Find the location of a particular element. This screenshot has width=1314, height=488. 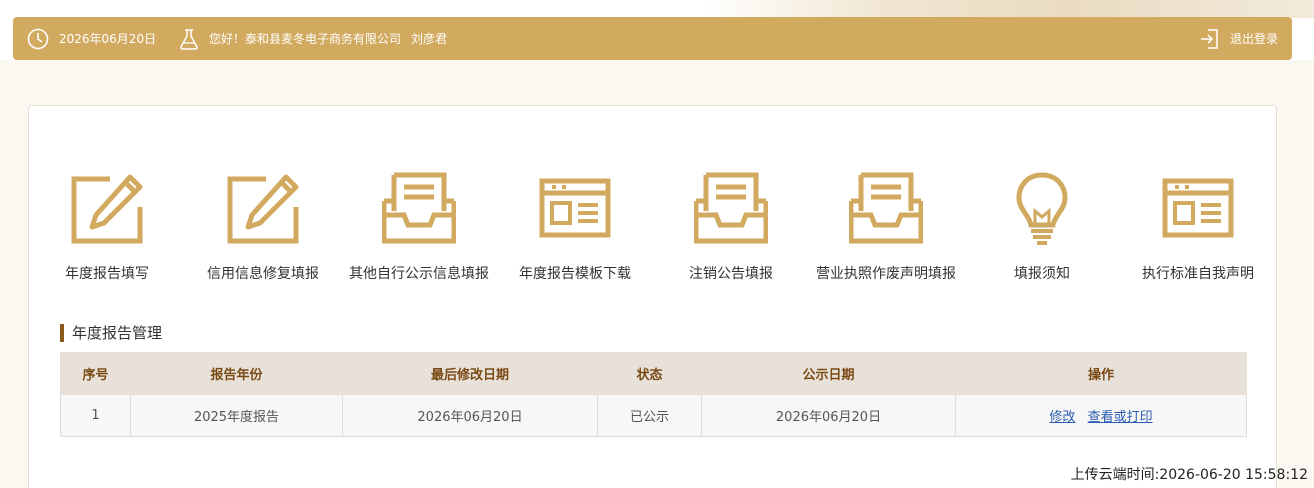

col-publish-date: 公示日期 is located at coordinates (828, 373).